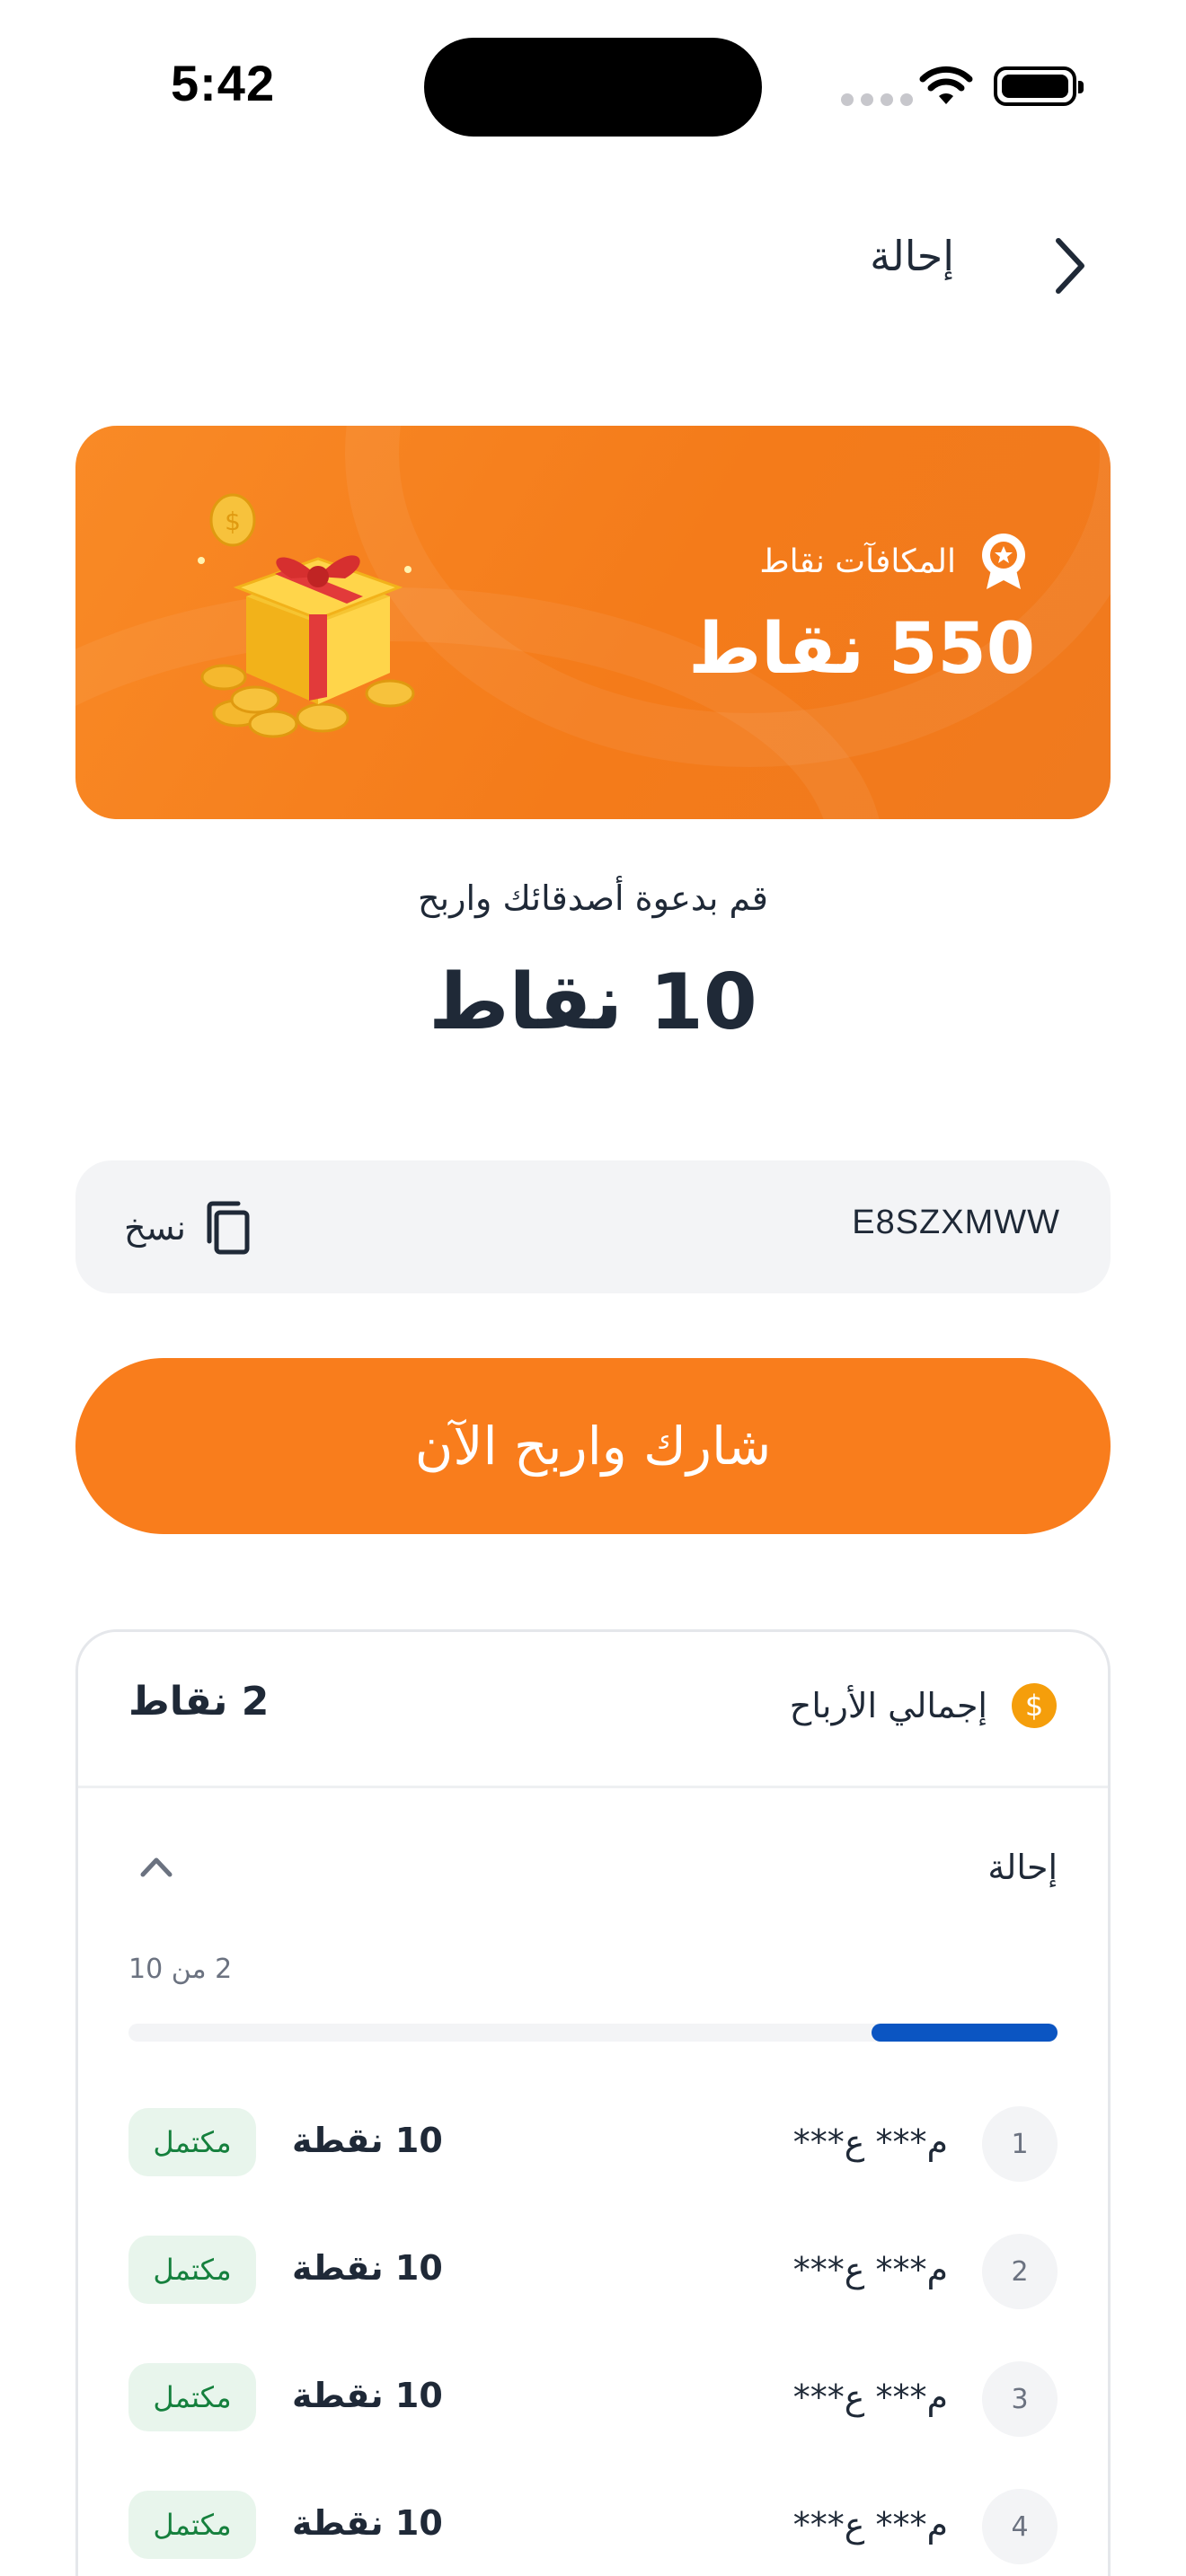 The image size is (1186, 2576). I want to click on copy-label: نسخ, so click(155, 1228).